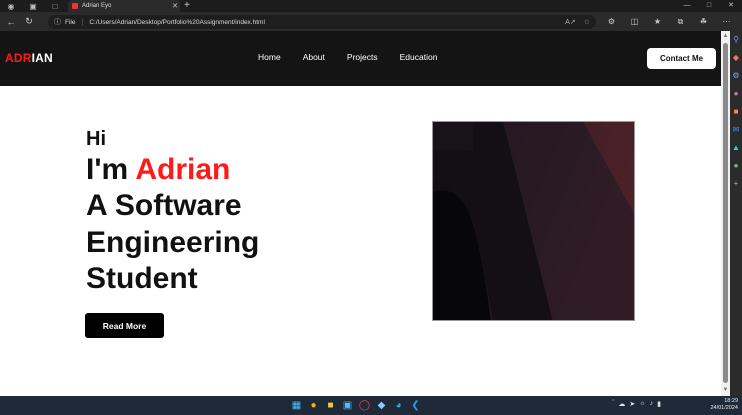 The width and height of the screenshot is (742, 415). I want to click on browser-tab-strip: ◉ ▣ □ Adrian Eyo ✕ + — □ ✕, so click(371, 6).